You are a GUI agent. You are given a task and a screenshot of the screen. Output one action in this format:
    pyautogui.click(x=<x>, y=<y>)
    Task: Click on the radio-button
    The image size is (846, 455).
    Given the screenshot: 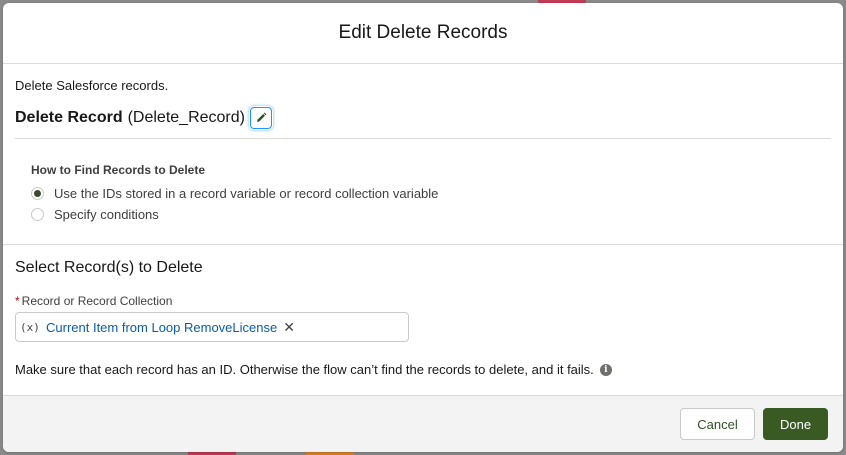 What is the action you would take?
    pyautogui.click(x=37, y=214)
    